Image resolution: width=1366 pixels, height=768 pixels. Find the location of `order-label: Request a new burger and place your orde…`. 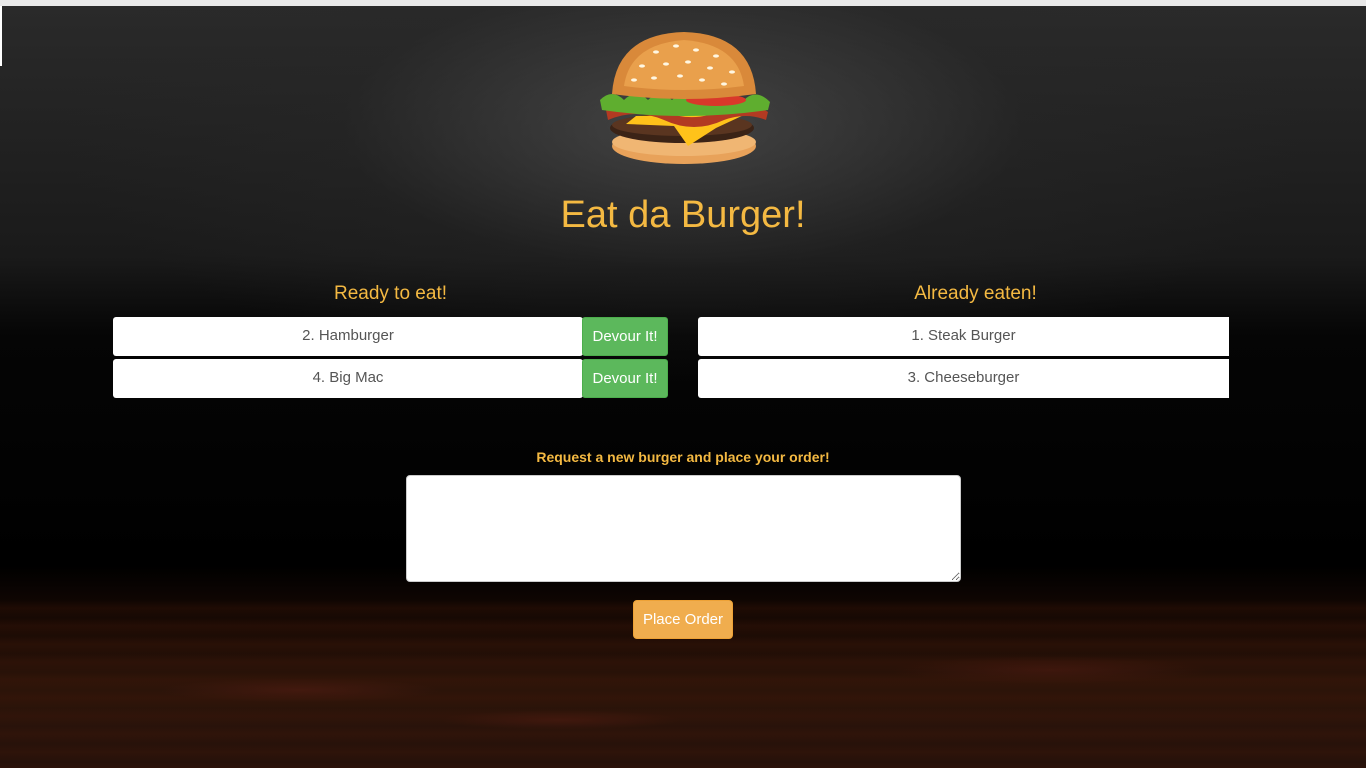

order-label: Request a new burger and place your orde… is located at coordinates (683, 457).